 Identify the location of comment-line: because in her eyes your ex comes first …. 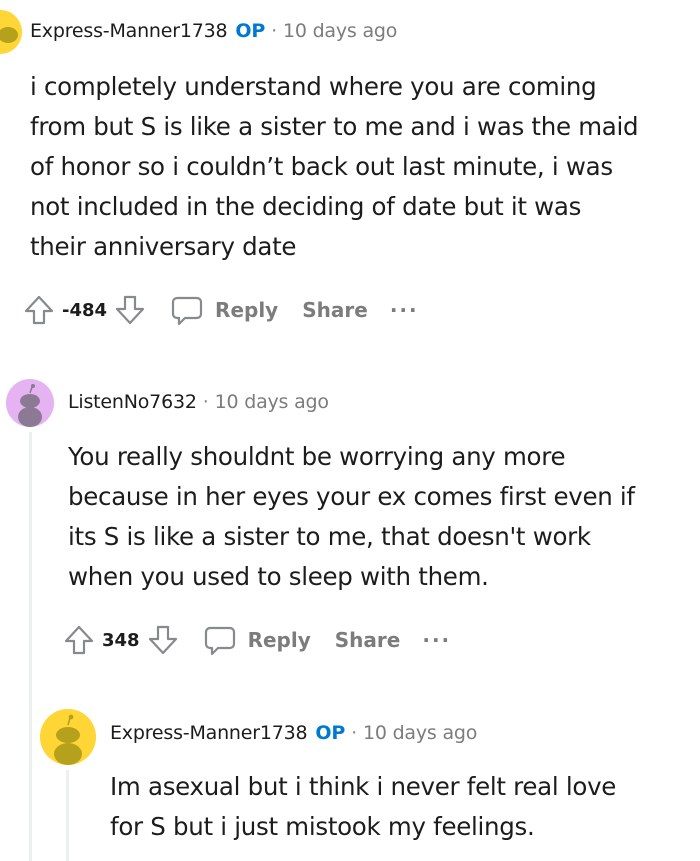
(351, 496).